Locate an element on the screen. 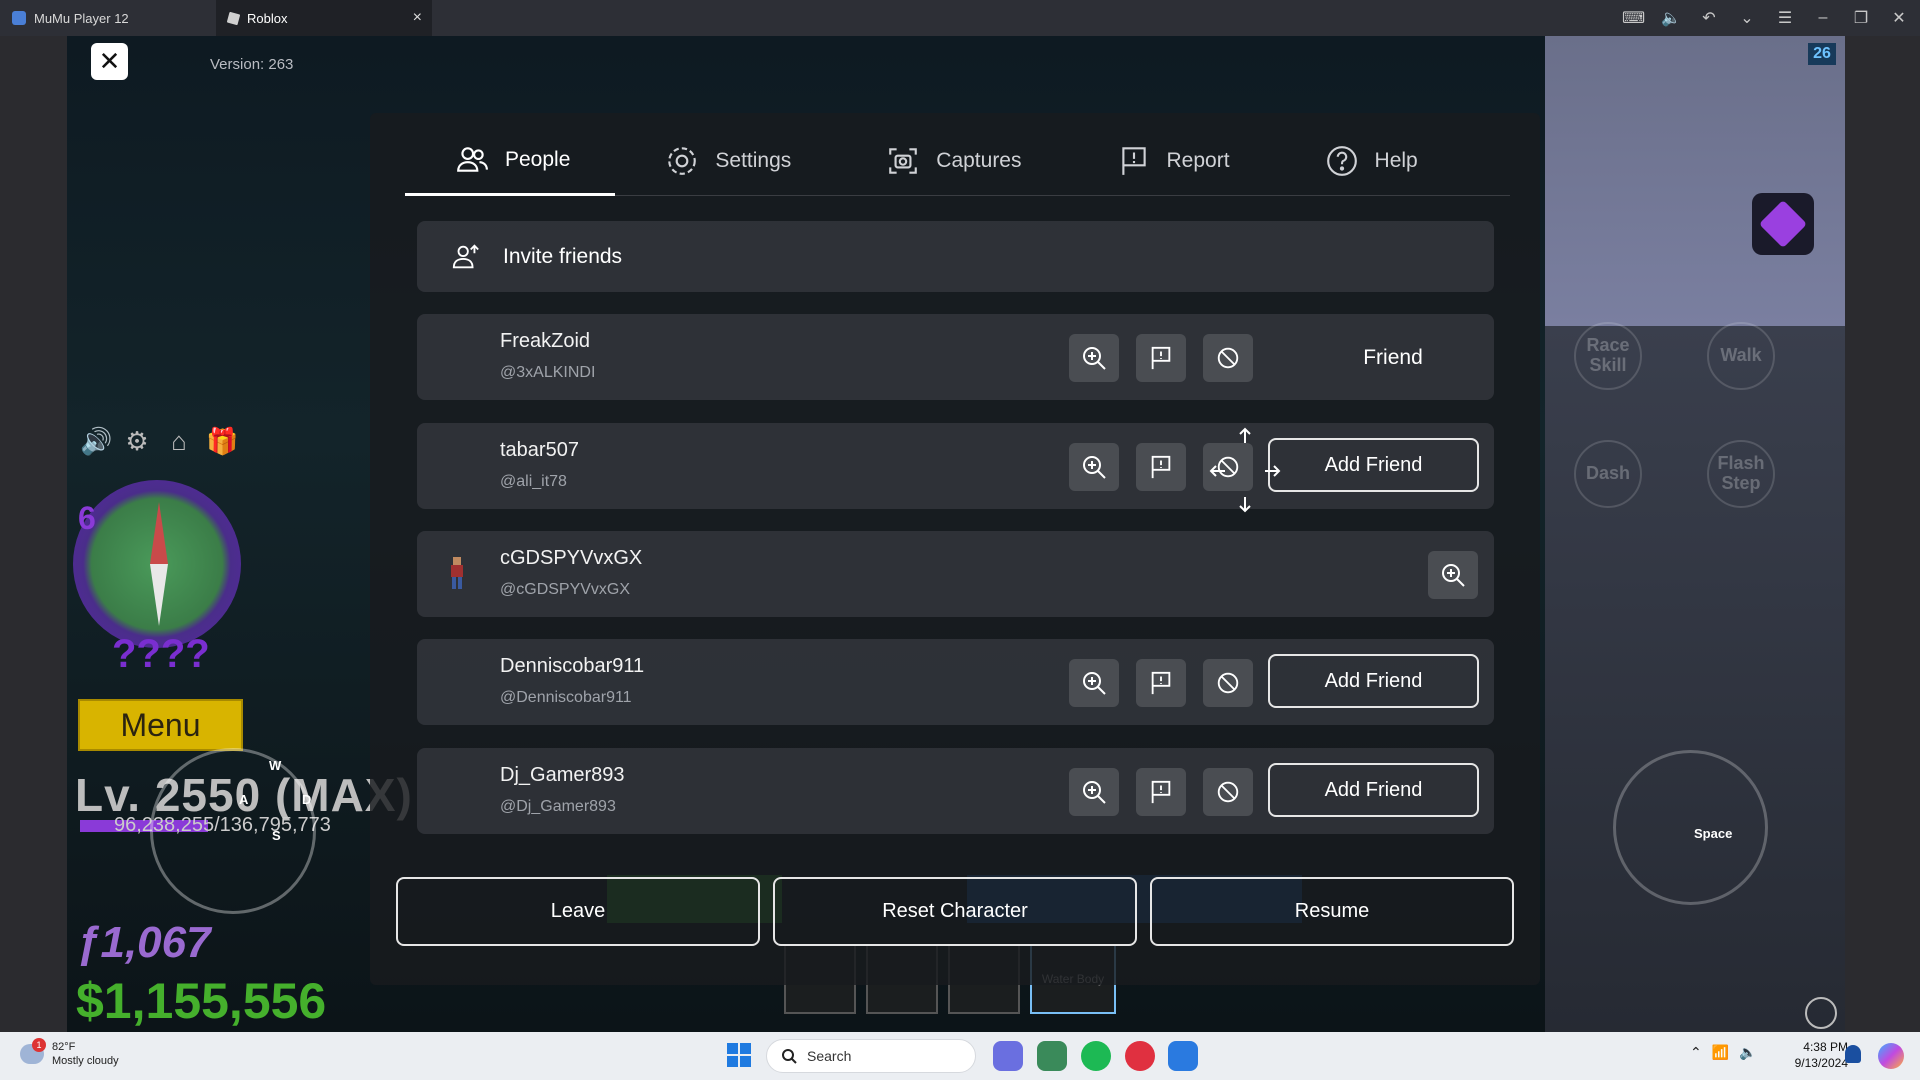 This screenshot has height=1080, width=1920. tab-captures: Captures is located at coordinates (951, 161).